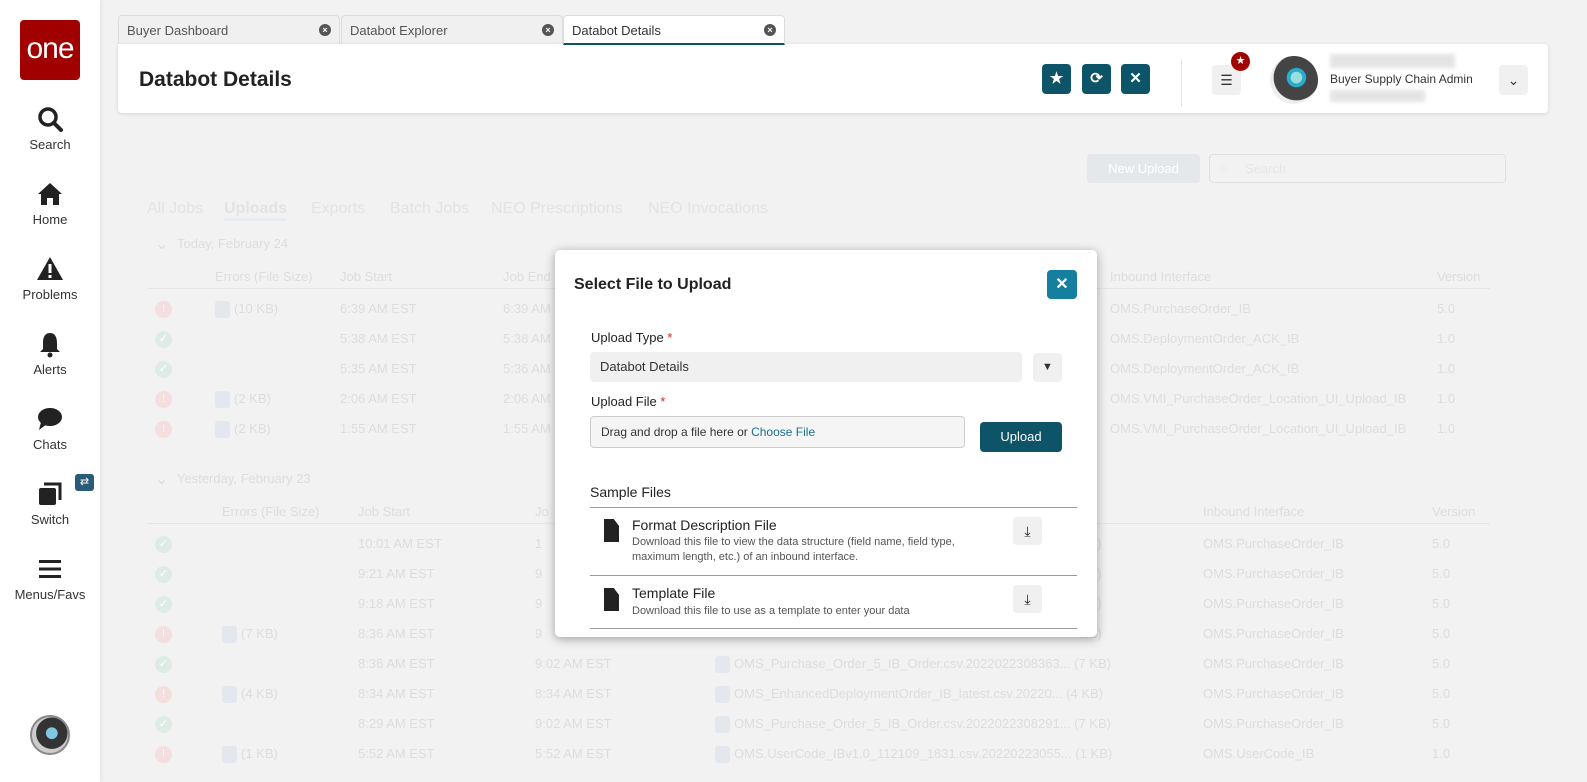 This screenshot has width=1587, height=782. I want to click on chat-icon, so click(50, 419).